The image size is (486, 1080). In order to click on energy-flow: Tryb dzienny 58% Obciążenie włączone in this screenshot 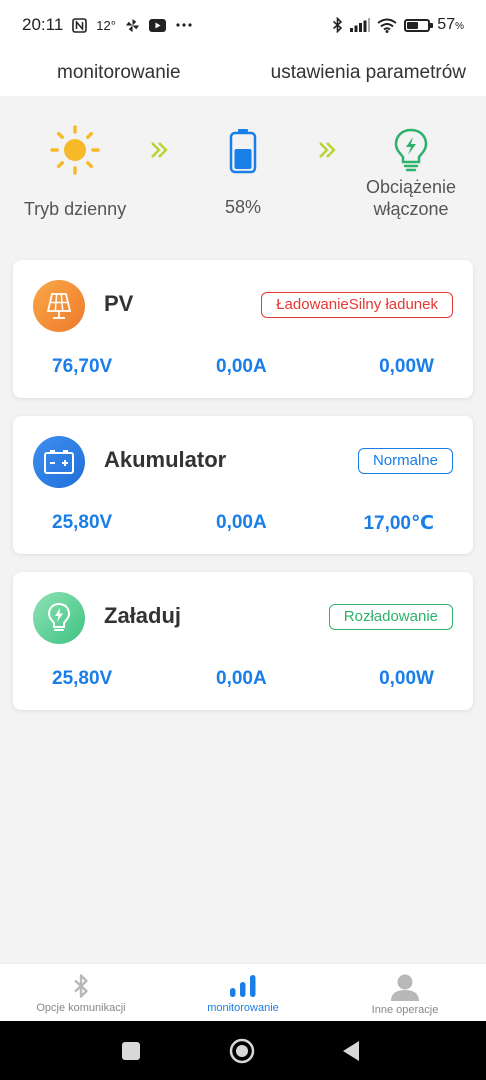, I will do `click(243, 171)`.